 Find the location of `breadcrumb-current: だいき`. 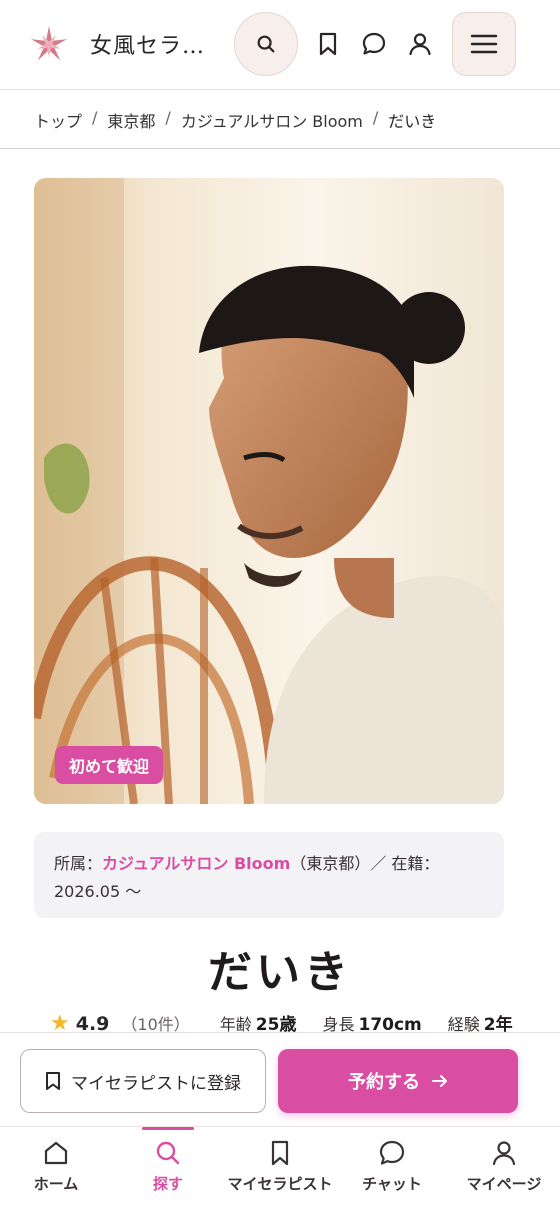

breadcrumb-current: だいき is located at coordinates (412, 121).